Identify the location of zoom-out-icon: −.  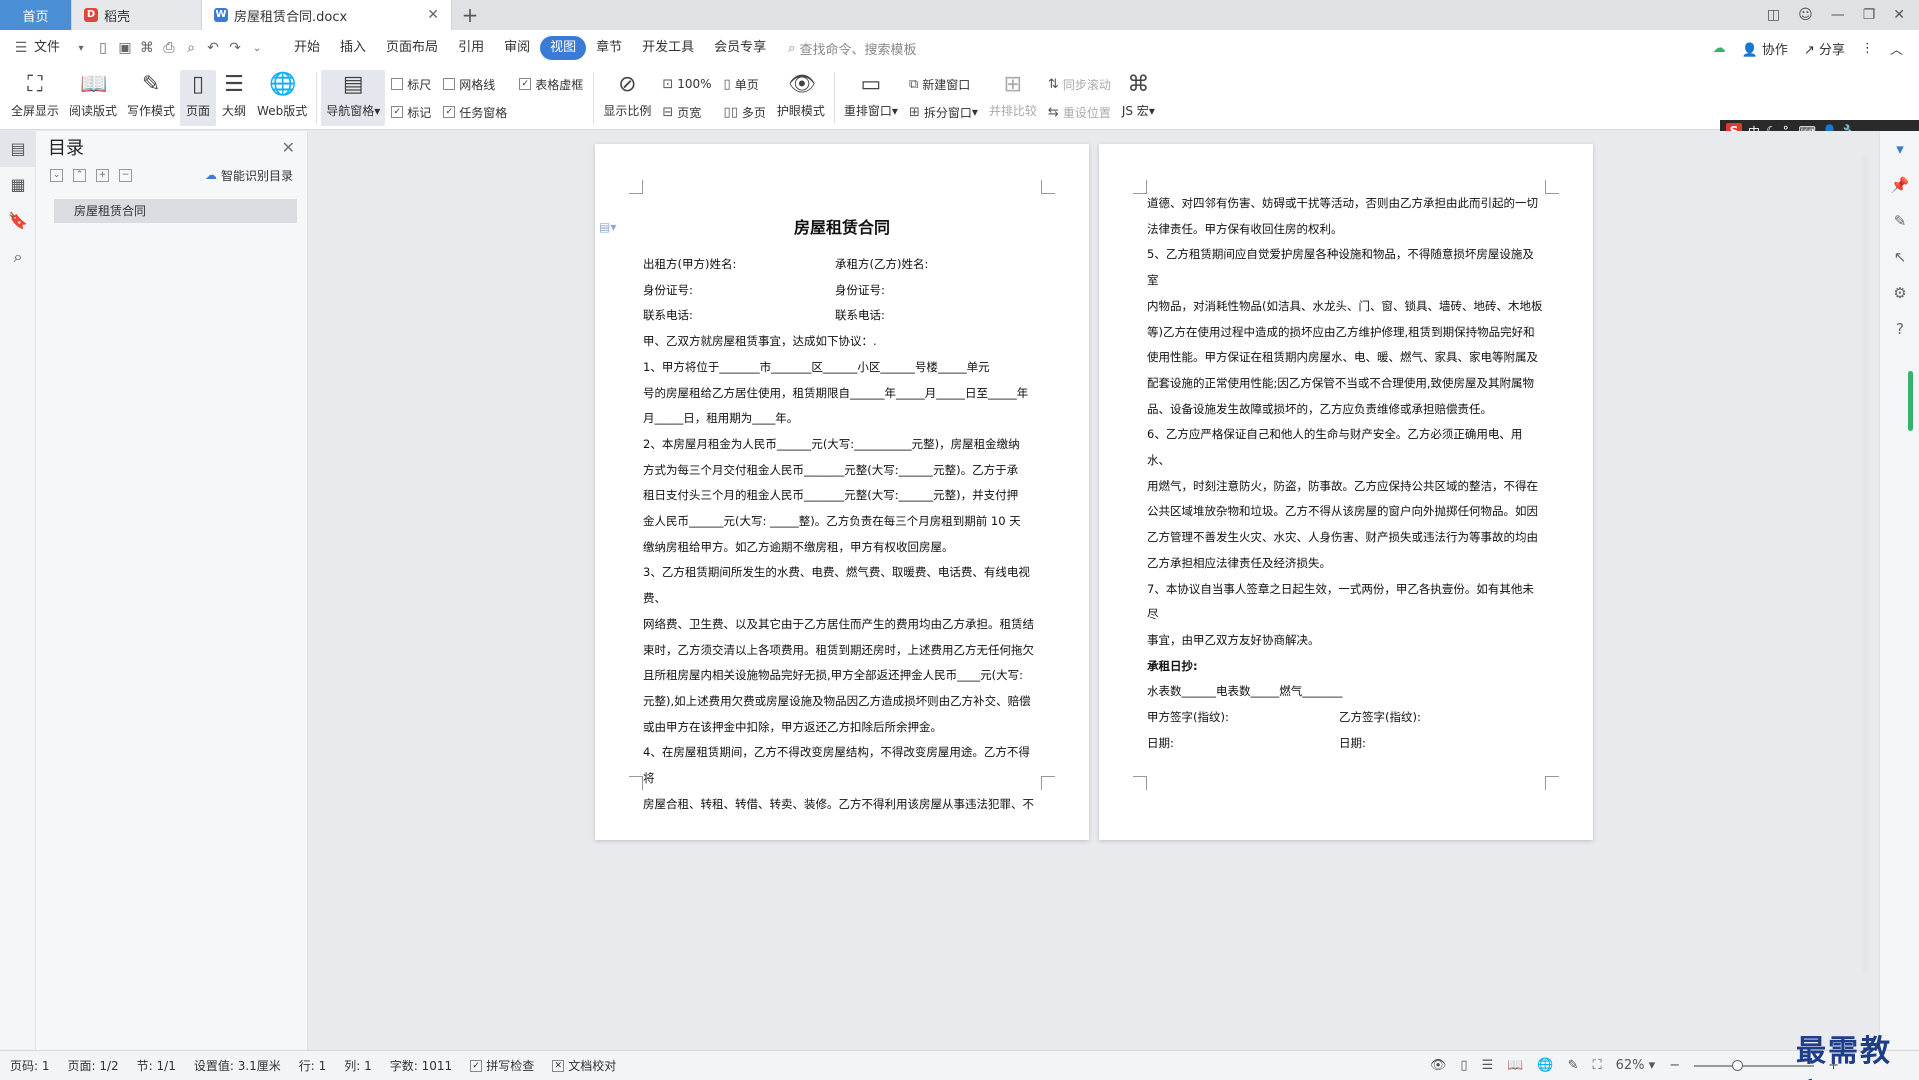
(1674, 1065).